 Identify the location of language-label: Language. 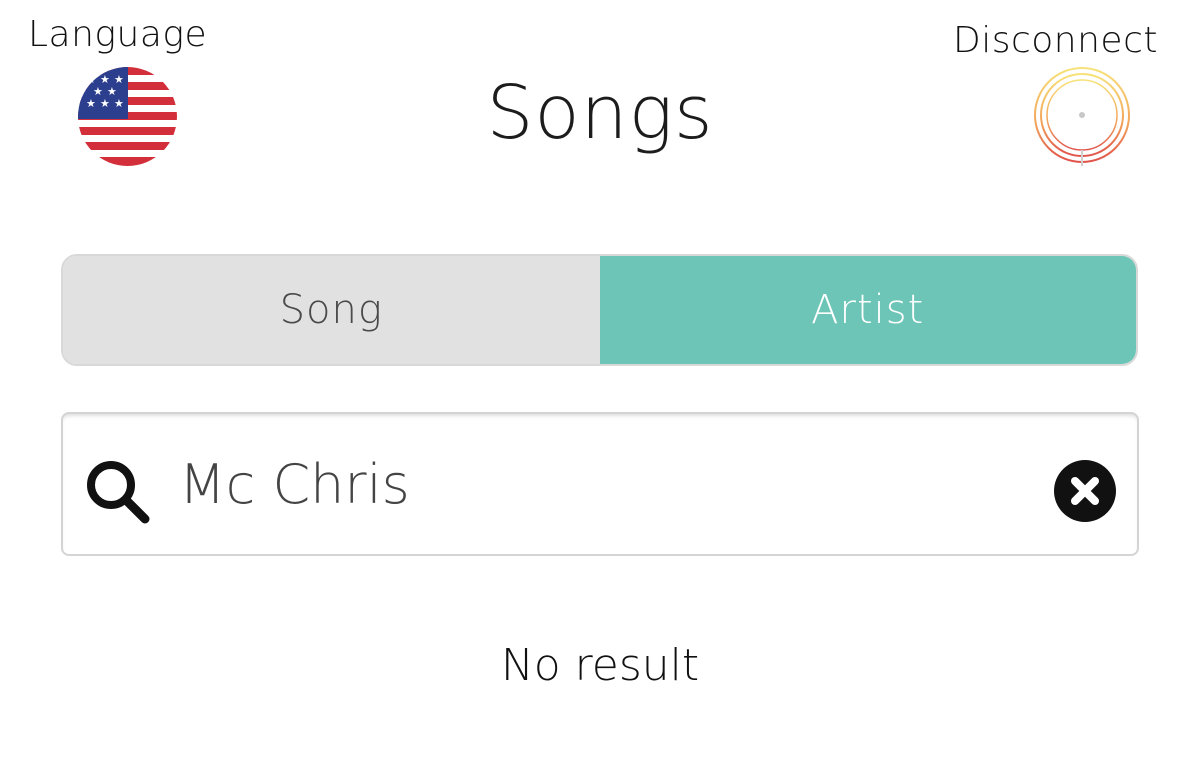
(118, 34).